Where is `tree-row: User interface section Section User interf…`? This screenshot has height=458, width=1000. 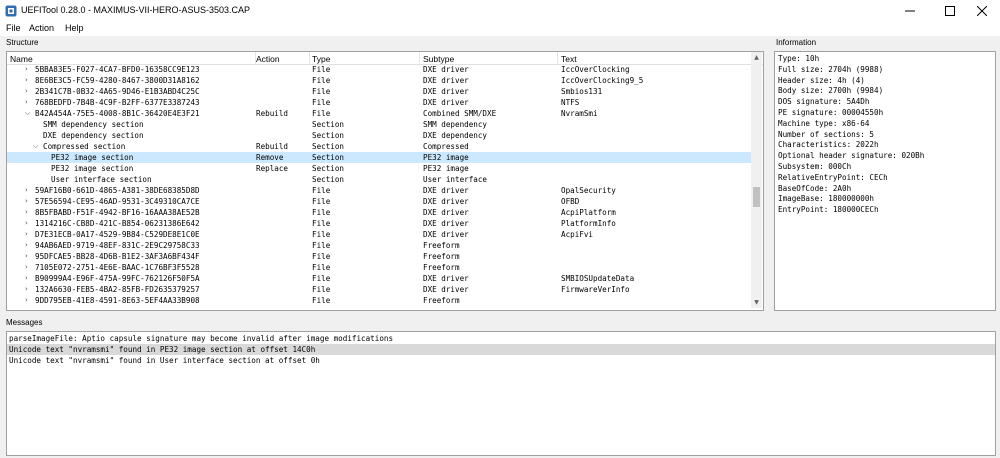
tree-row: User interface section Section User interf… is located at coordinates (379, 179).